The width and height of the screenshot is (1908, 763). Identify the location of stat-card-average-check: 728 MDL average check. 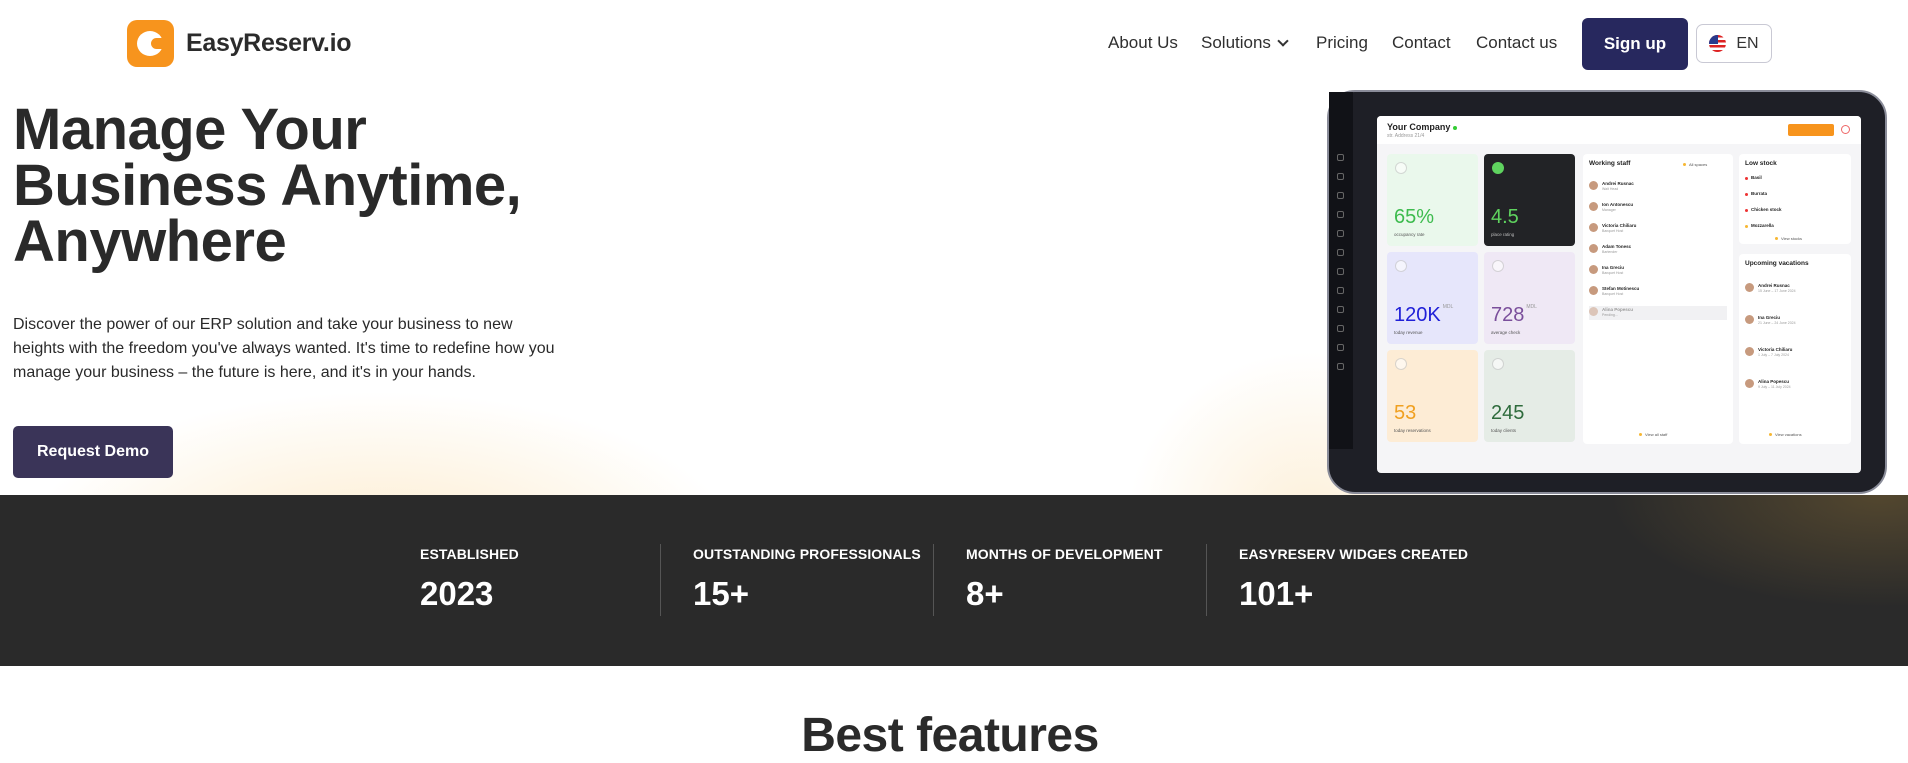
(1529, 298).